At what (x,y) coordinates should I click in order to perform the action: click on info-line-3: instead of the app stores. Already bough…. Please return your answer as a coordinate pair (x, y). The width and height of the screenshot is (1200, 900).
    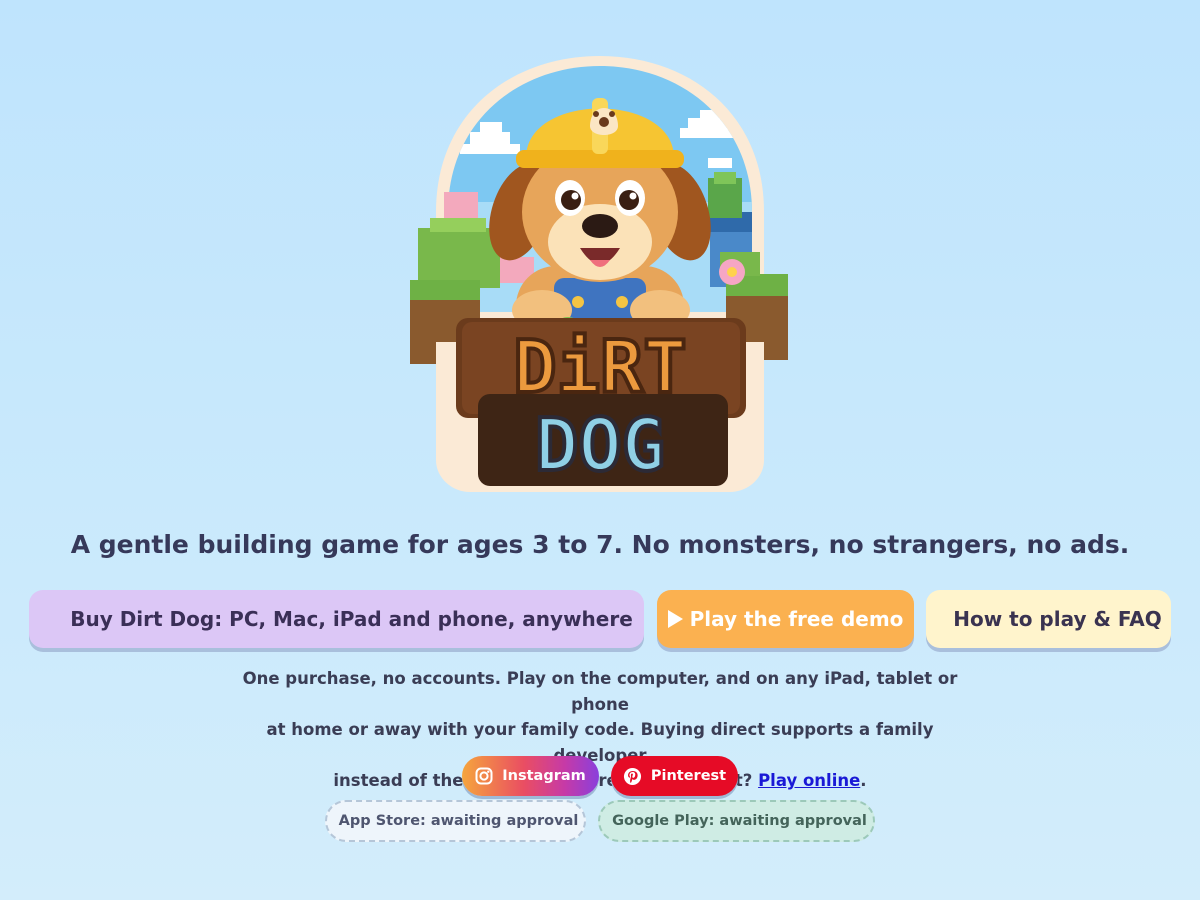
    Looking at the image, I should click on (600, 781).